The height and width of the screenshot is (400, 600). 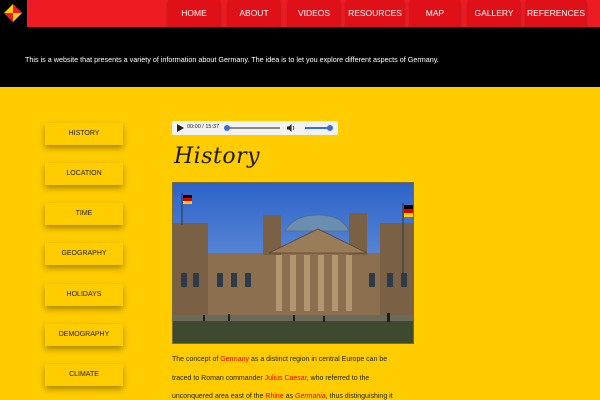 I want to click on link-germany: Germany, so click(x=234, y=359).